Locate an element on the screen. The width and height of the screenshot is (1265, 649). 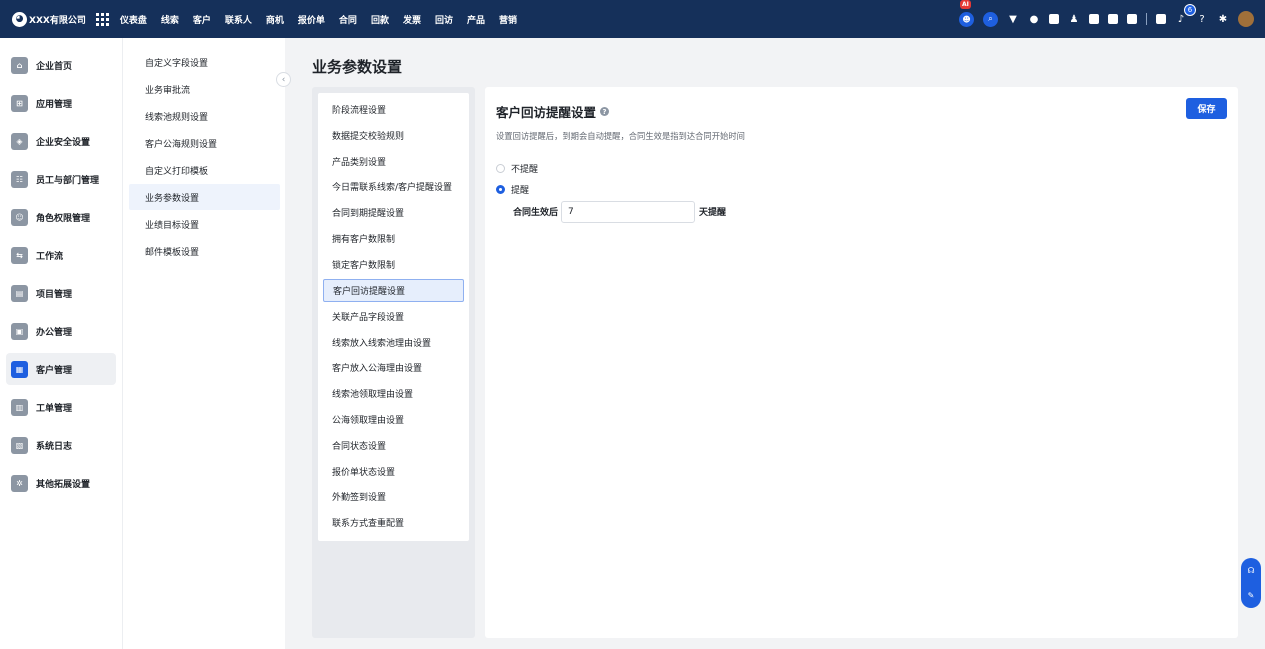
sidebar-item-staff: ☷ 员工与部门管理 is located at coordinates (61, 179).